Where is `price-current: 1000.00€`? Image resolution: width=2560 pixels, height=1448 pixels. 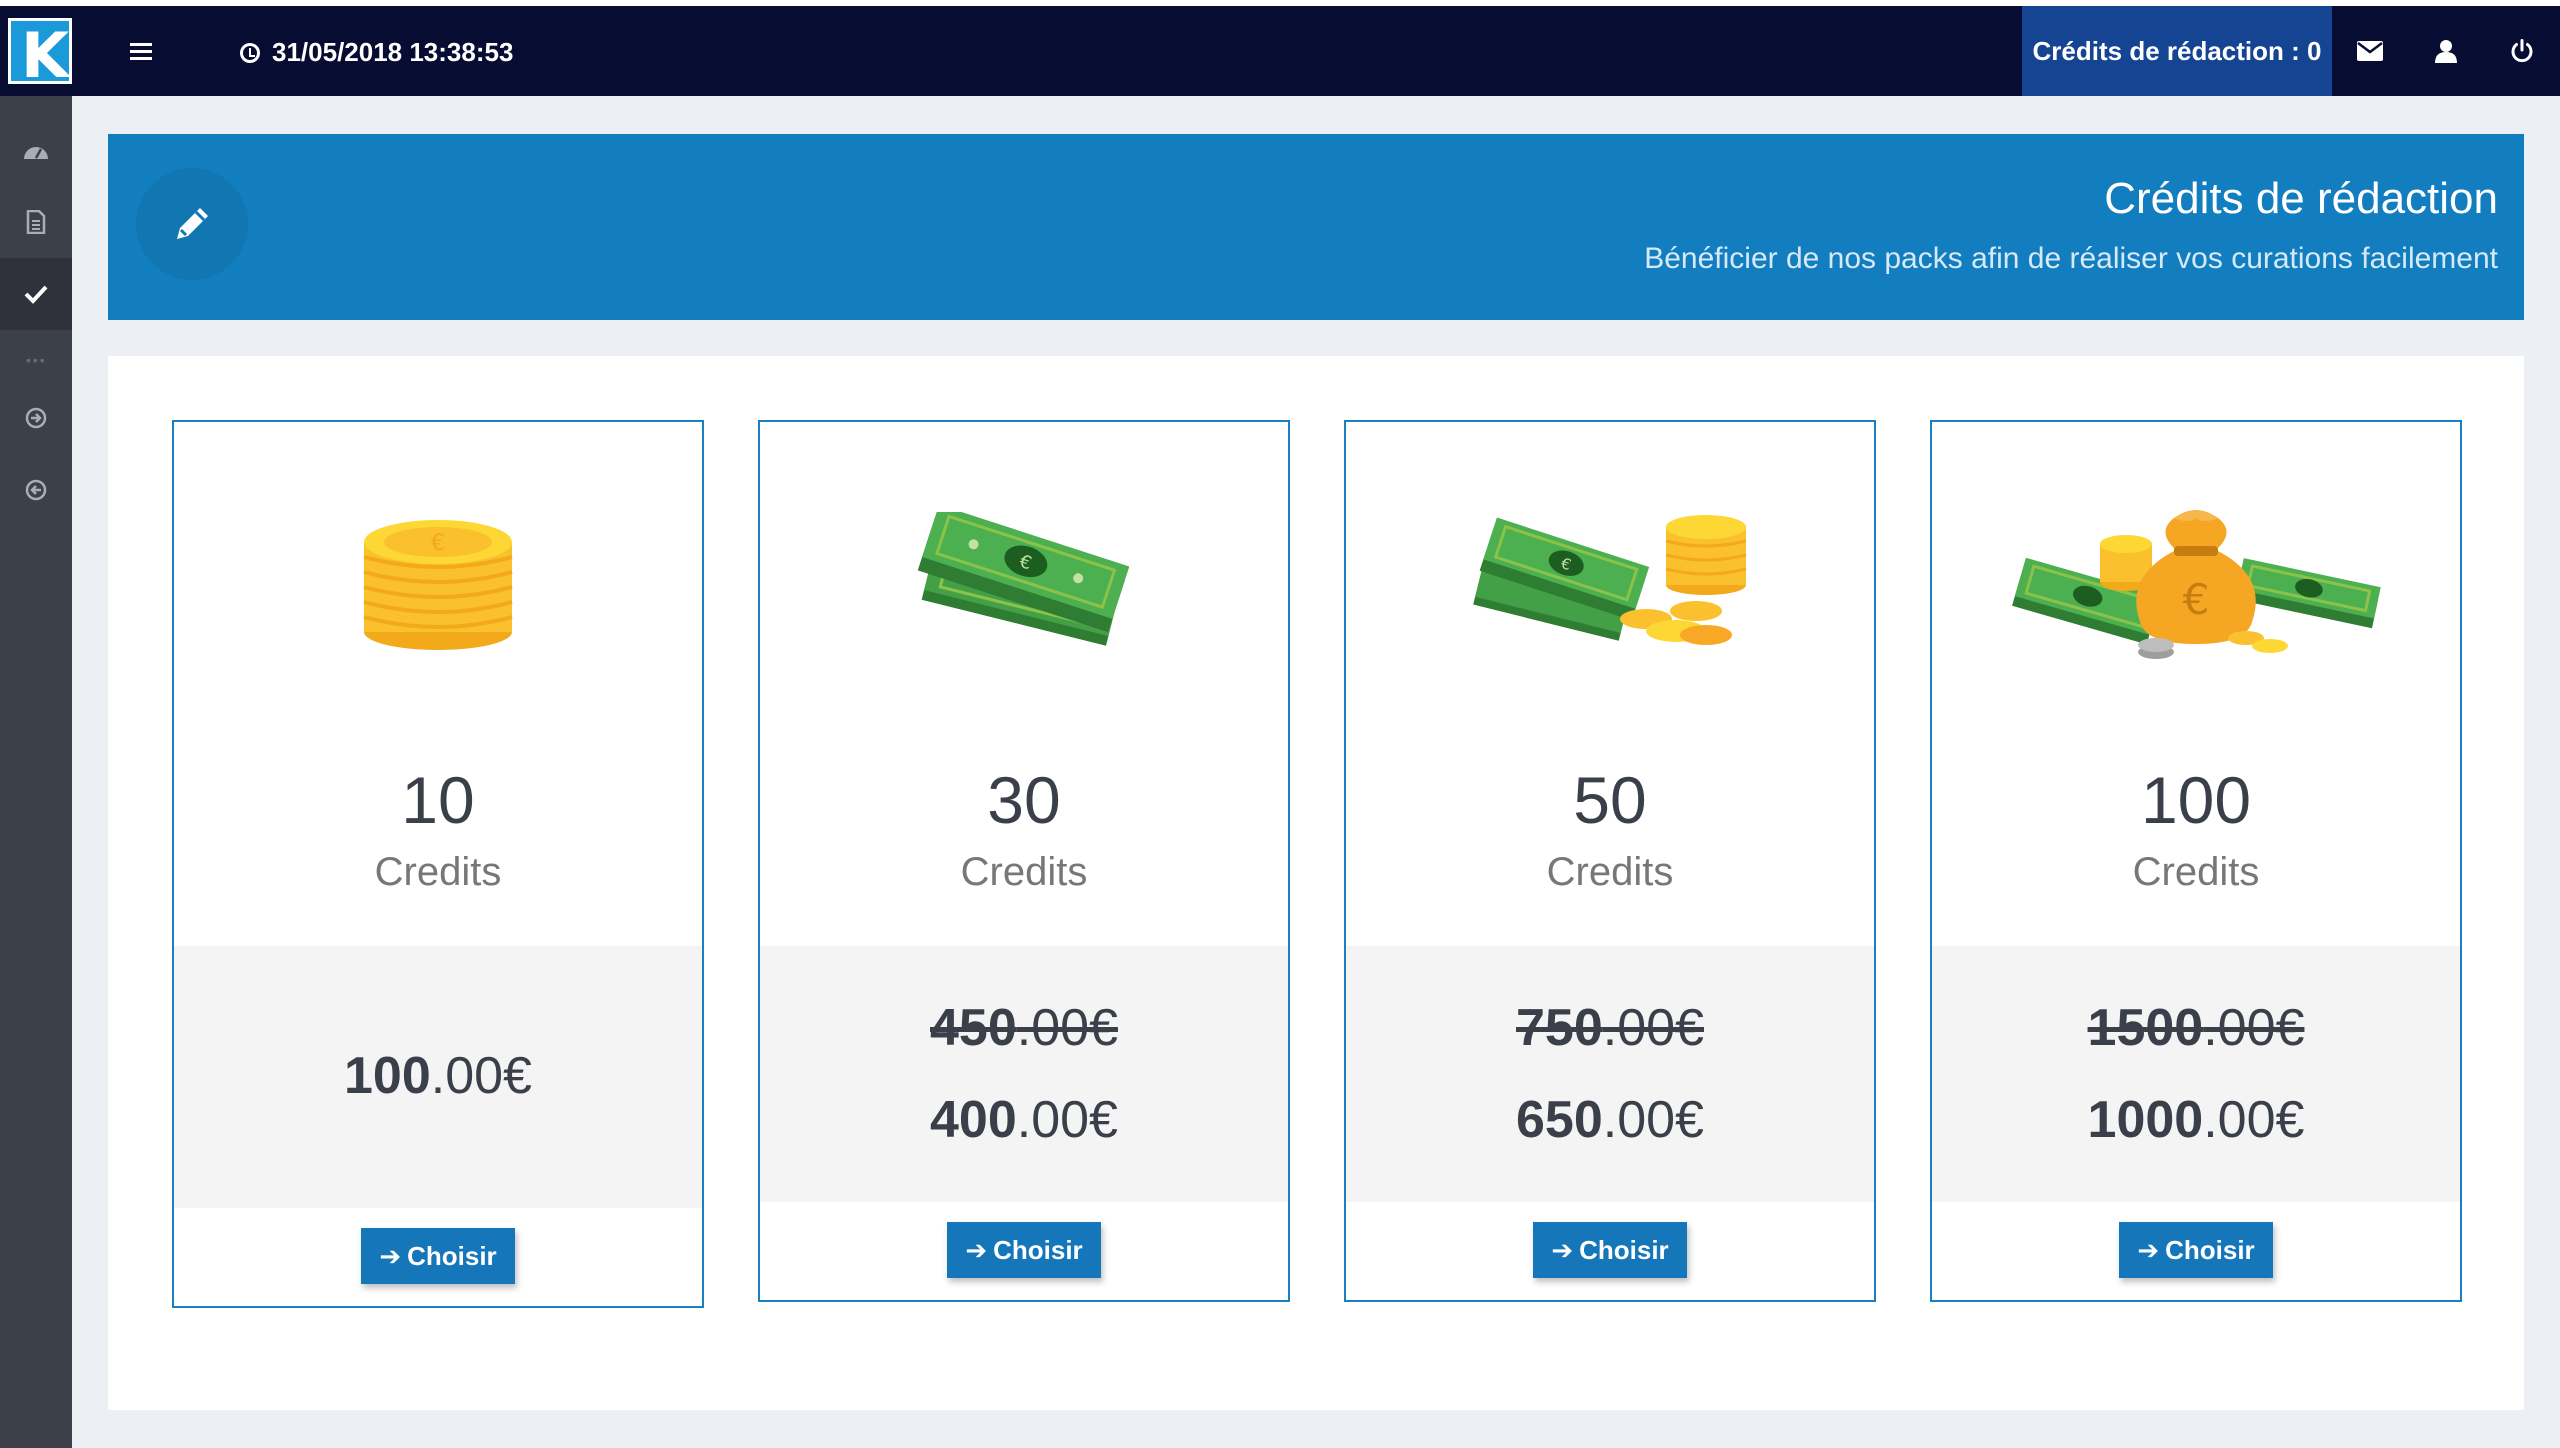 price-current: 1000.00€ is located at coordinates (2196, 1120).